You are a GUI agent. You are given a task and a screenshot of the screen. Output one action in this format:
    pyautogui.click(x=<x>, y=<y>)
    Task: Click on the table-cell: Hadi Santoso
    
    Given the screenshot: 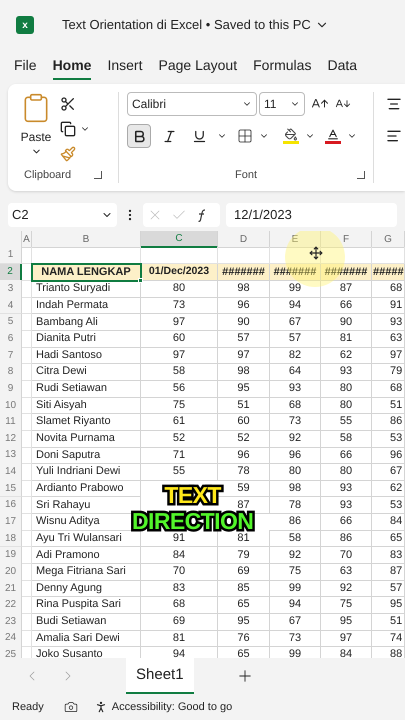 What is the action you would take?
    pyautogui.click(x=86, y=355)
    